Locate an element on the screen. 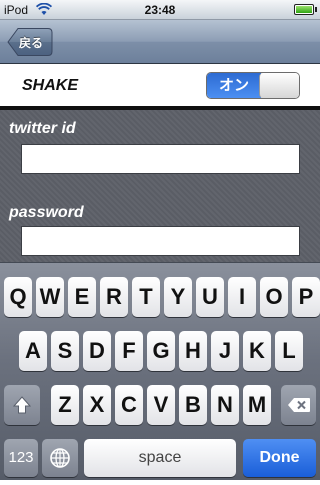 The height and width of the screenshot is (485, 320). key-d: D is located at coordinates (97, 351).